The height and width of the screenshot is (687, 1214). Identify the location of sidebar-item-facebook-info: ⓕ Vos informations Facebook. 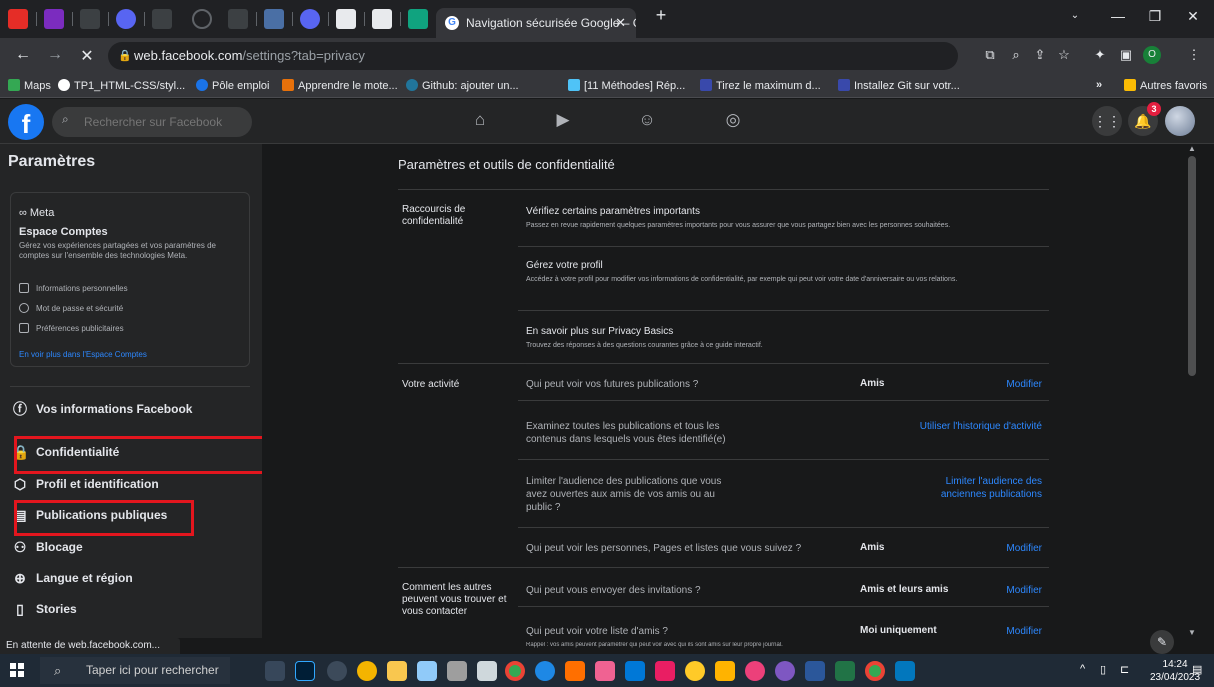
(133, 409).